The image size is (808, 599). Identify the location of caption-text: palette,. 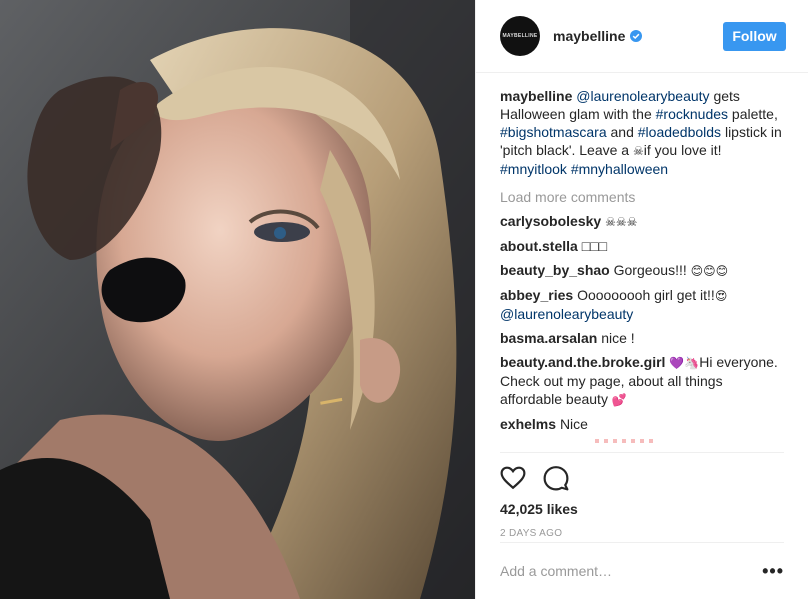
(753, 114).